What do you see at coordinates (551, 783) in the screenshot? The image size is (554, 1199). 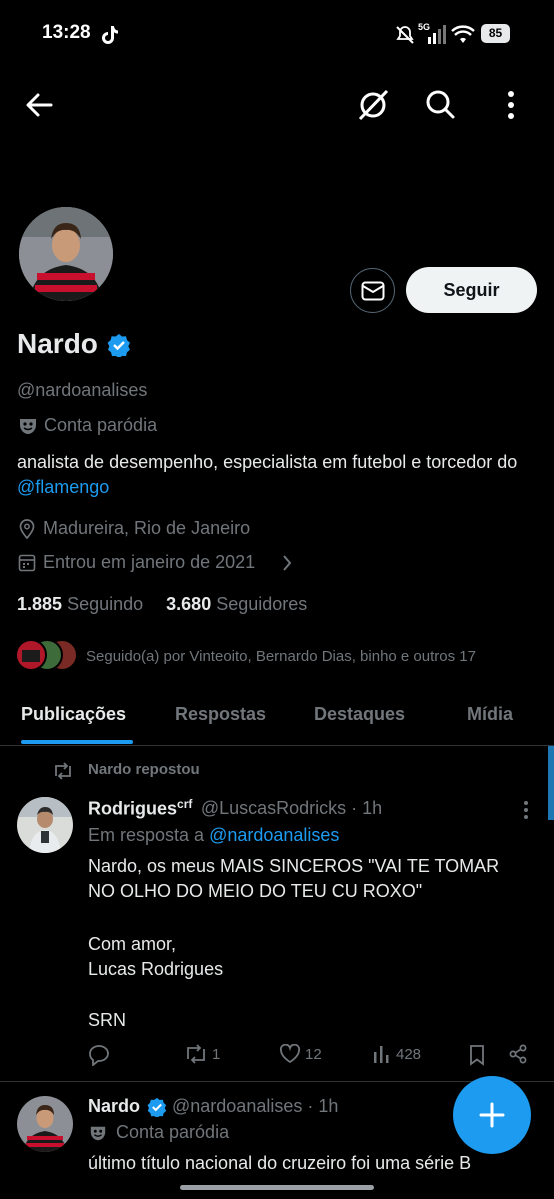 I see `scrollbar` at bounding box center [551, 783].